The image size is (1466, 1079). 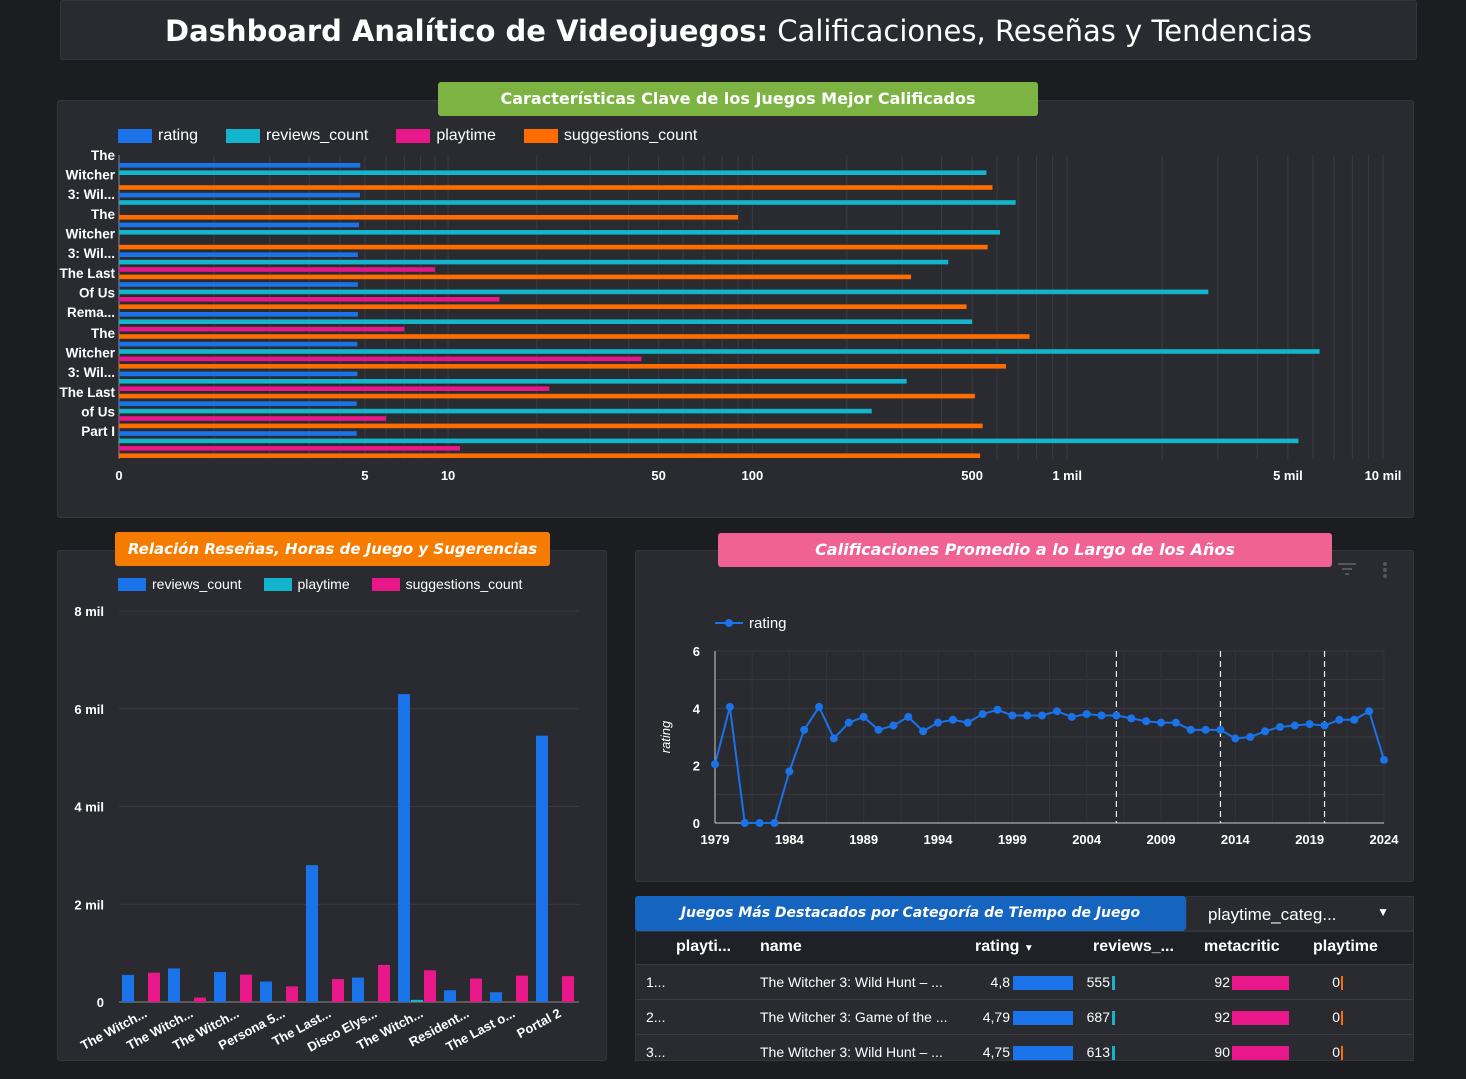 What do you see at coordinates (89, 807) in the screenshot?
I see `y-tick-label: 4 mil` at bounding box center [89, 807].